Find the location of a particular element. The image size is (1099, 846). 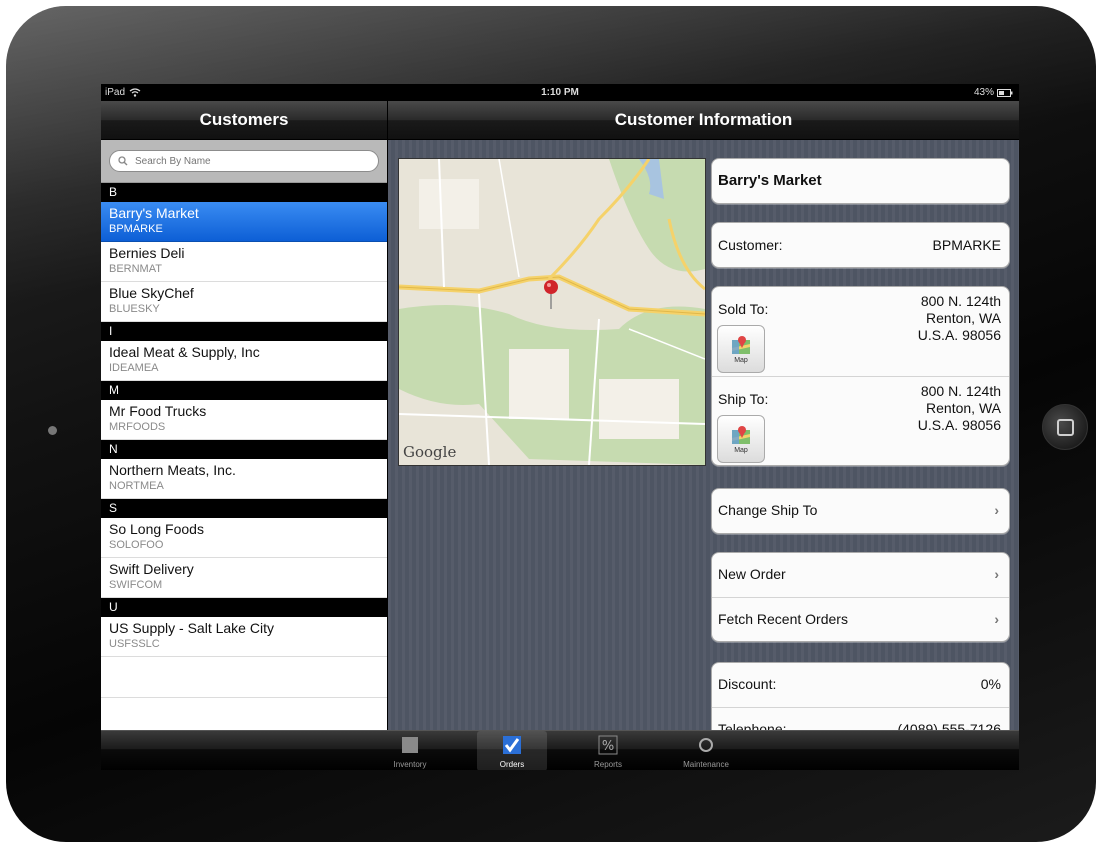

sold-to-map-button: Map is located at coordinates (741, 349).